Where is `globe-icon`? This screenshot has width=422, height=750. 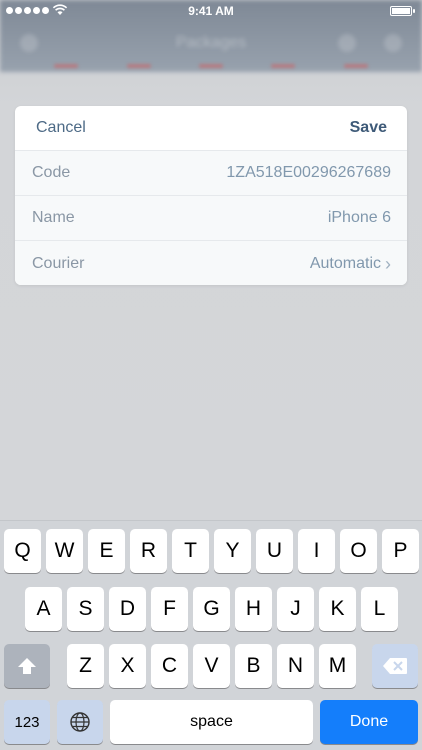 globe-icon is located at coordinates (80, 722).